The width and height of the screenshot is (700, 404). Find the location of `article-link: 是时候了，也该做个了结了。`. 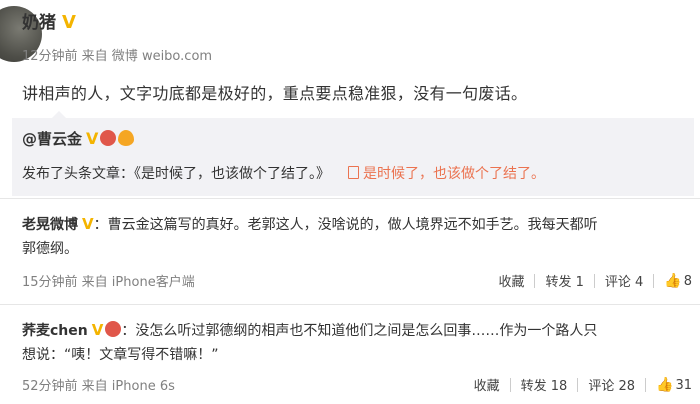

article-link: 是时候了，也该做个了结了。 is located at coordinates (446, 174).